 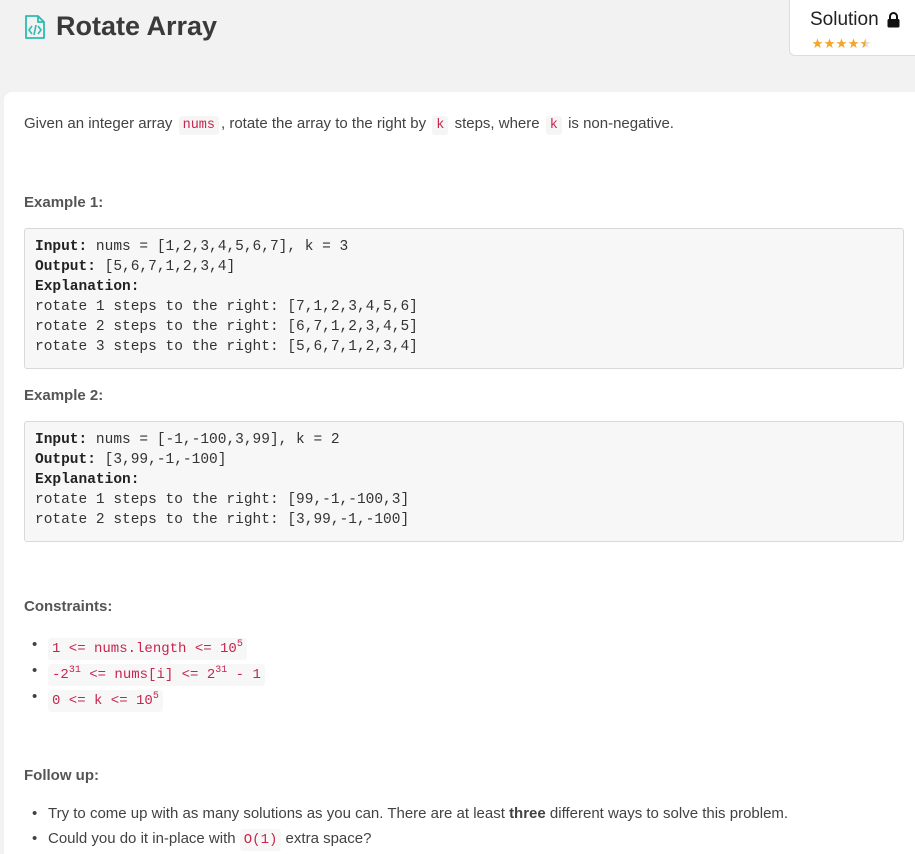 I want to click on example-2-heading: Example 2:, so click(x=64, y=395).